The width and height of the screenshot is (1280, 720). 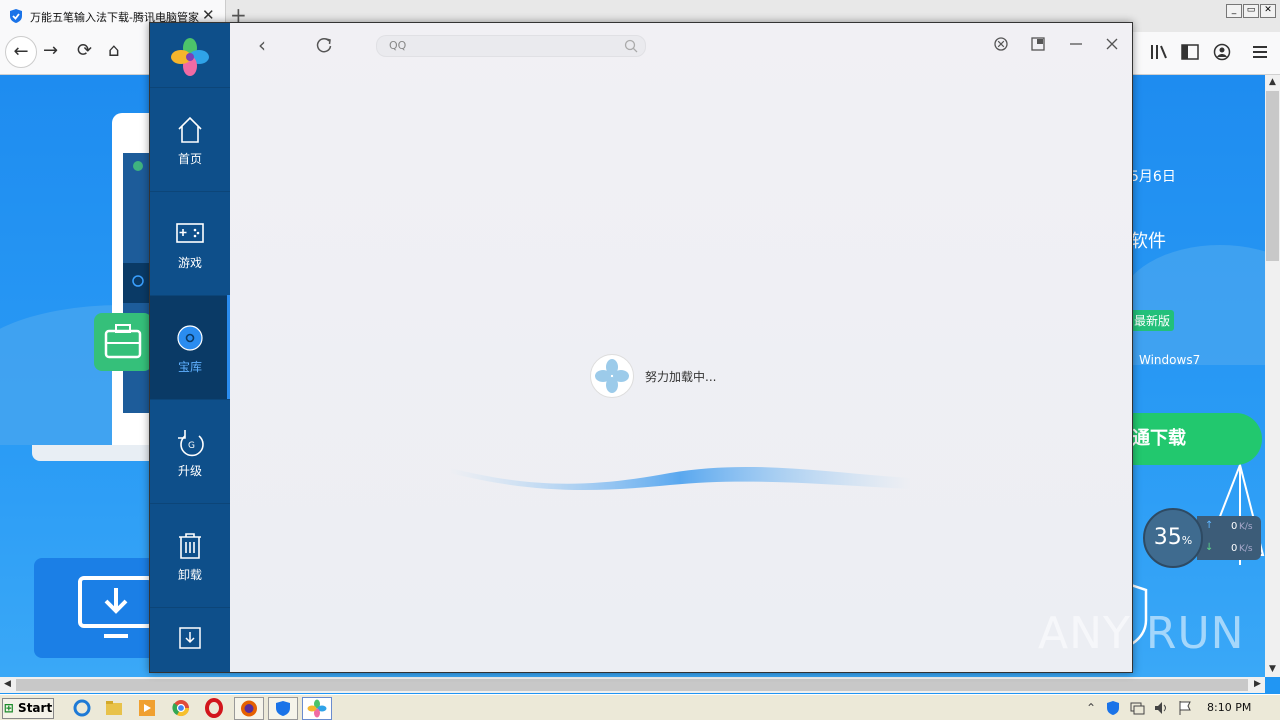 What do you see at coordinates (97, 453) in the screenshot?
I see `laptop-base-illustration` at bounding box center [97, 453].